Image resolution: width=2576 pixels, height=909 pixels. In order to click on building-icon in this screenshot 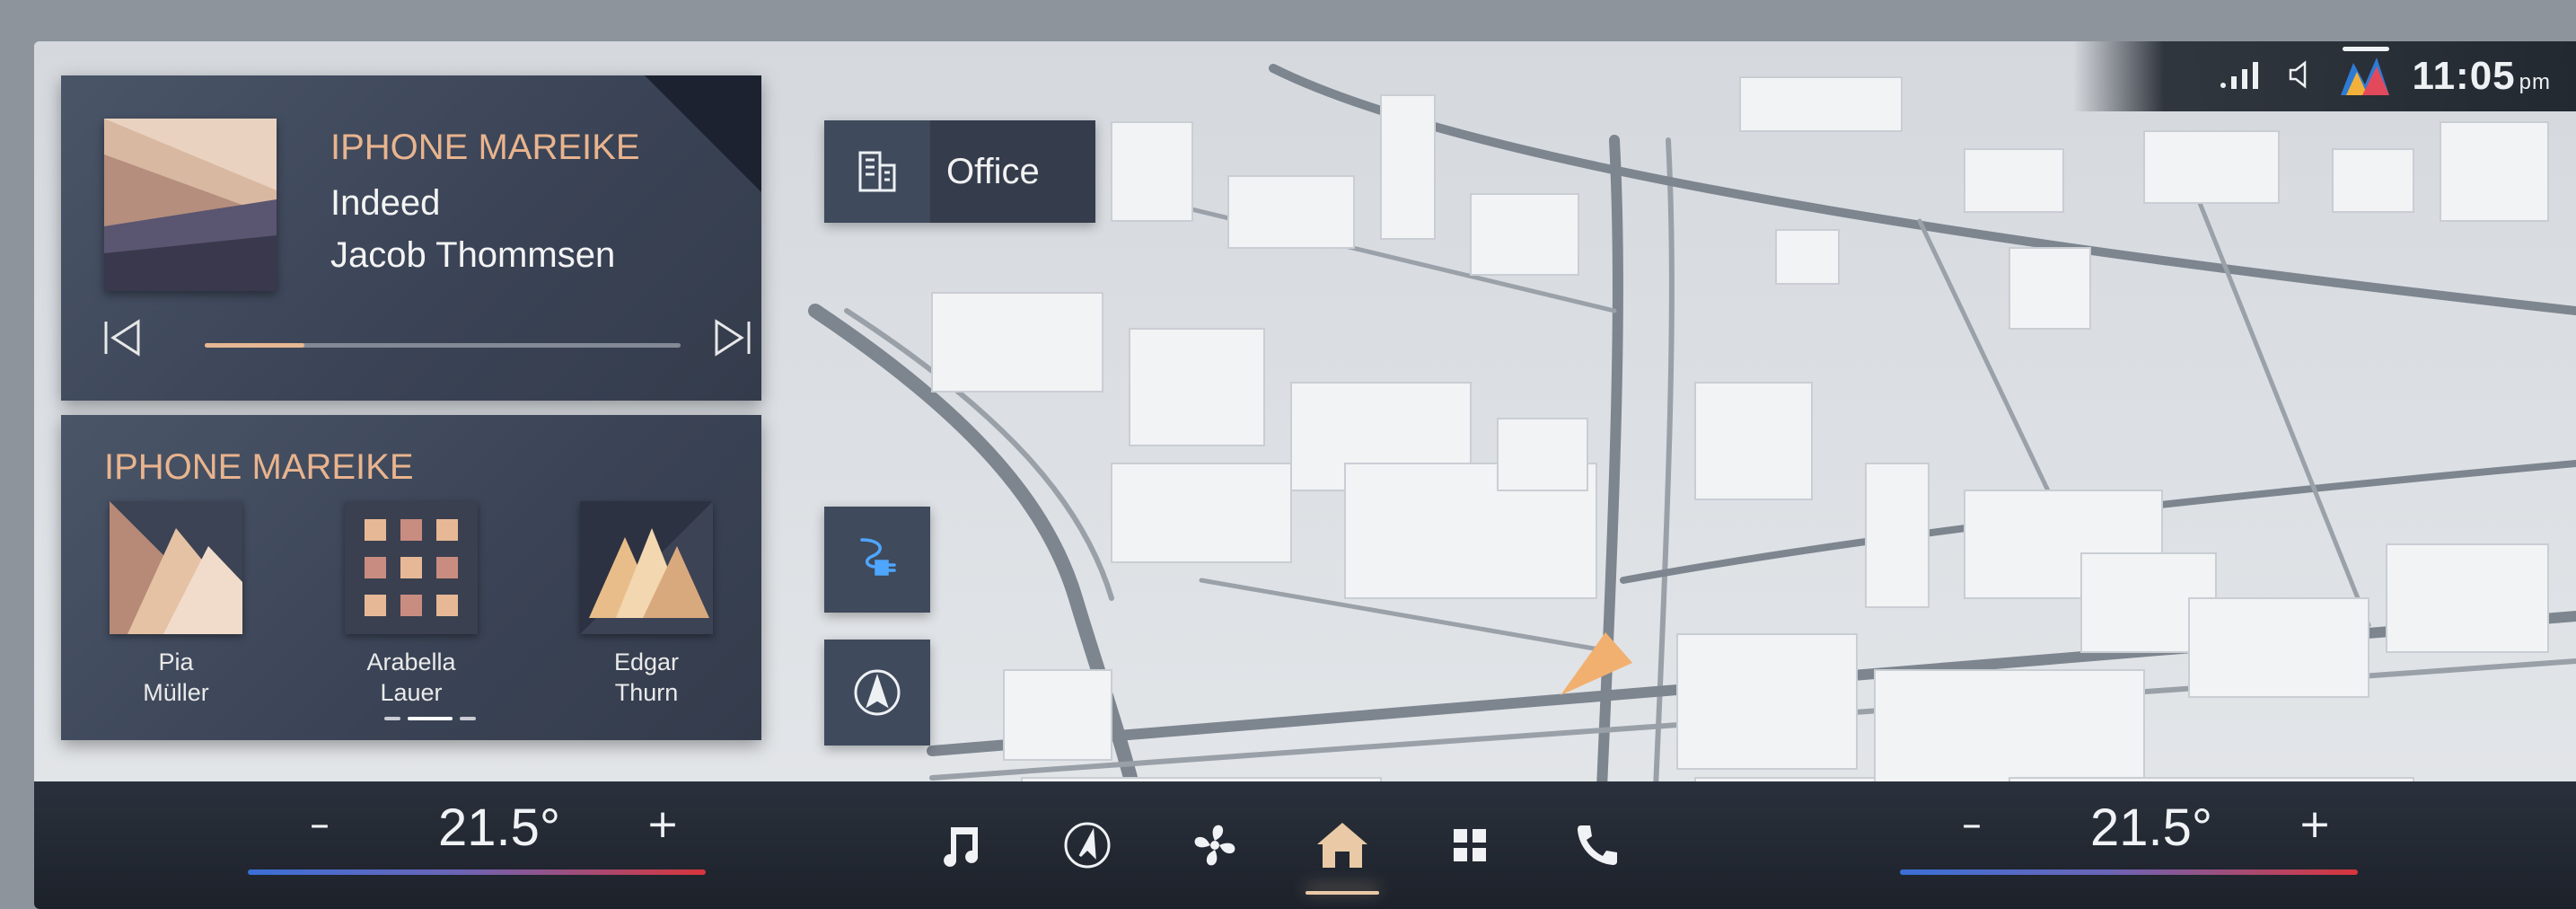, I will do `click(877, 172)`.